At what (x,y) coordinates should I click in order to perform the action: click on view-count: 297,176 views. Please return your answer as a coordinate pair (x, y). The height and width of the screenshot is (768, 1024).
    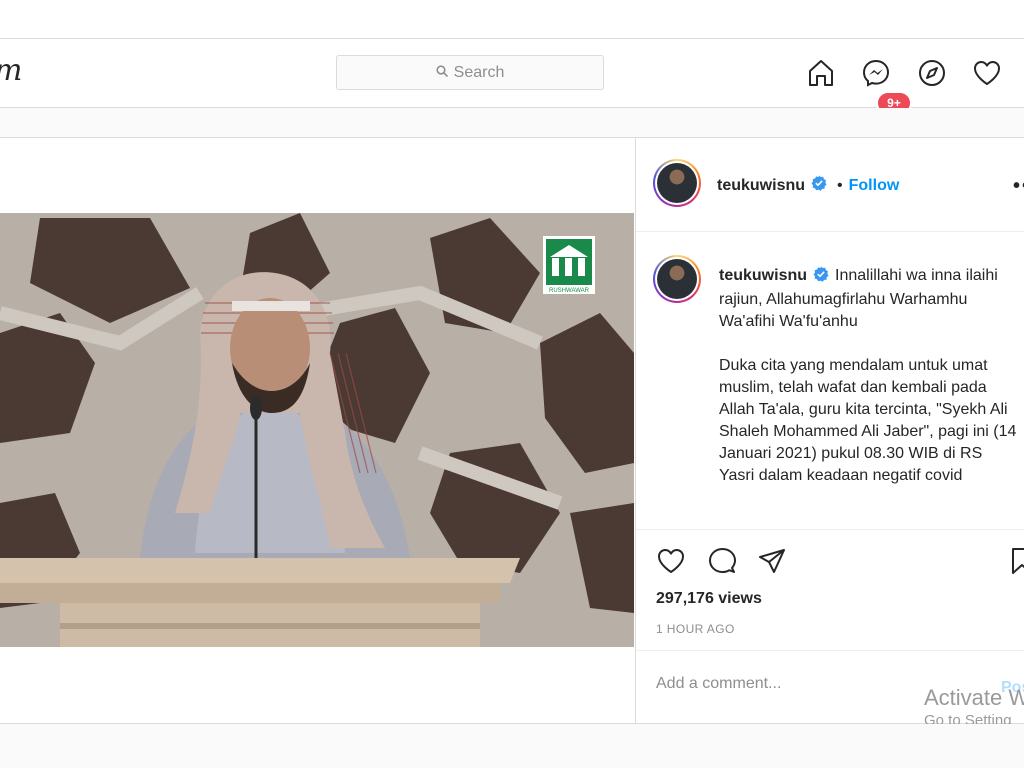
    Looking at the image, I should click on (709, 599).